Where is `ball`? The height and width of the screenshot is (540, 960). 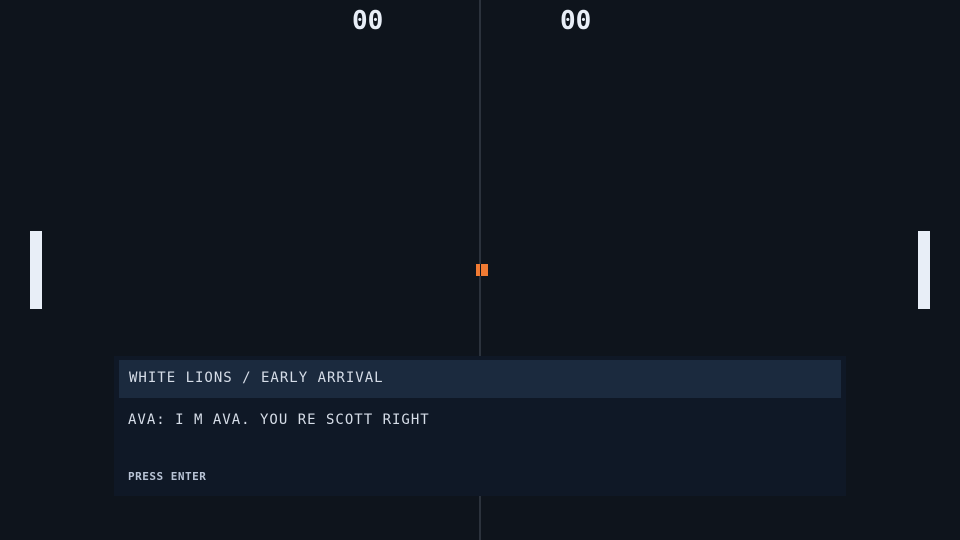
ball is located at coordinates (482, 270).